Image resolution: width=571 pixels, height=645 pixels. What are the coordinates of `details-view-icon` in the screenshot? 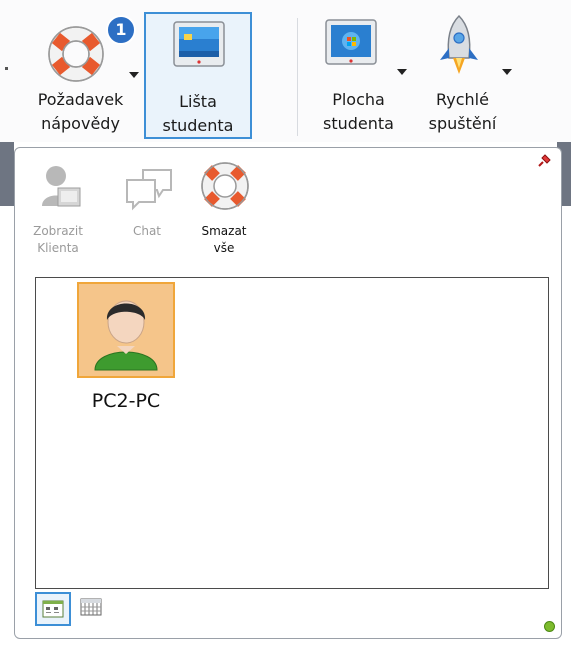 It's located at (91, 607).